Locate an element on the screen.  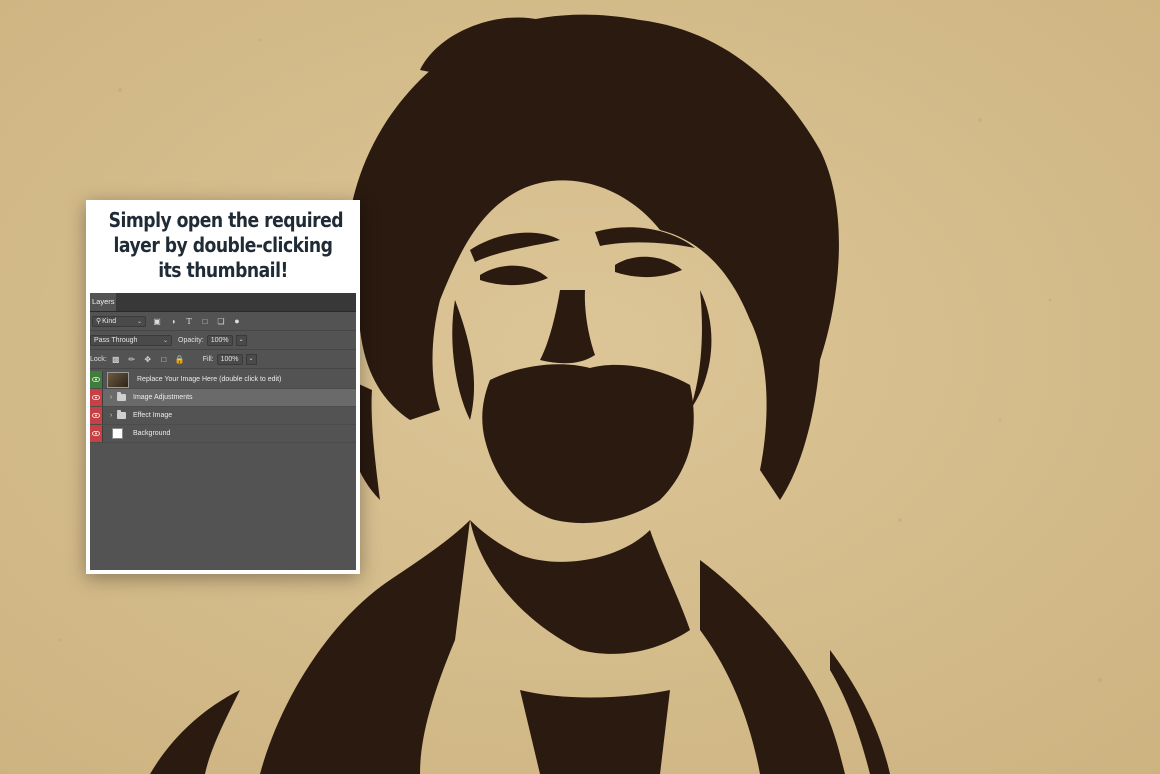
lock-row: Lock: ▩ ✏ ✥ □ 🔒 Fill: 100% ⌄ is located at coordinates (223, 359).